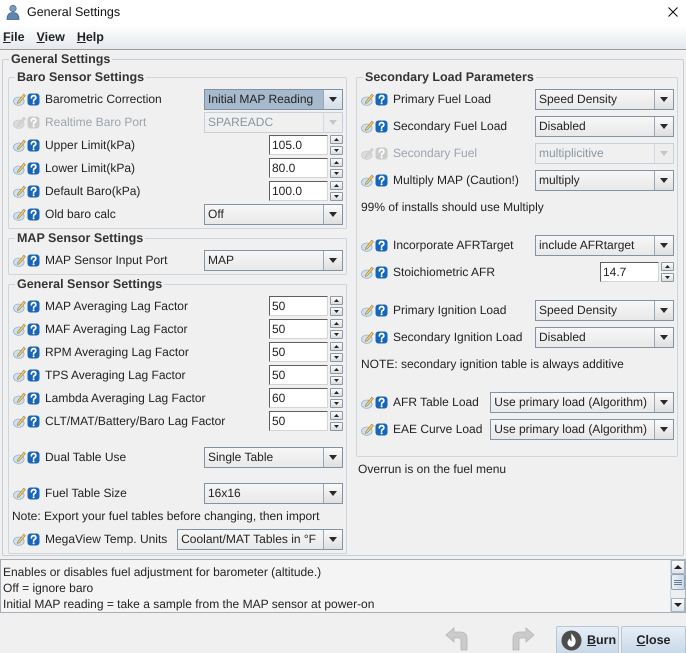 Image resolution: width=686 pixels, height=653 pixels. I want to click on close-icon, so click(673, 12).